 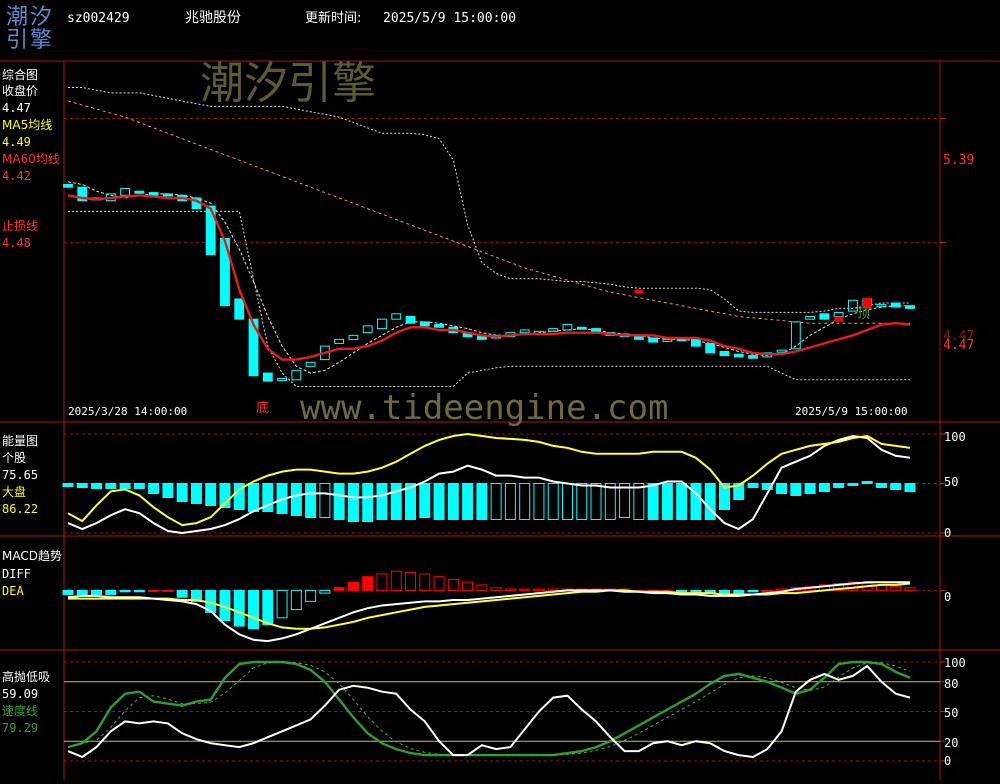 I want to click on energy-tick-50: 50, so click(x=951, y=482).